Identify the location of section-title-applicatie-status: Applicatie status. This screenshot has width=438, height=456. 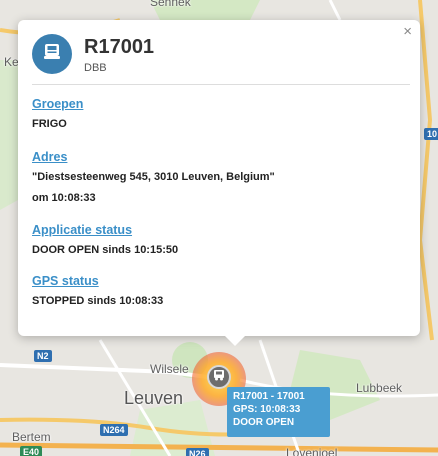
(105, 230).